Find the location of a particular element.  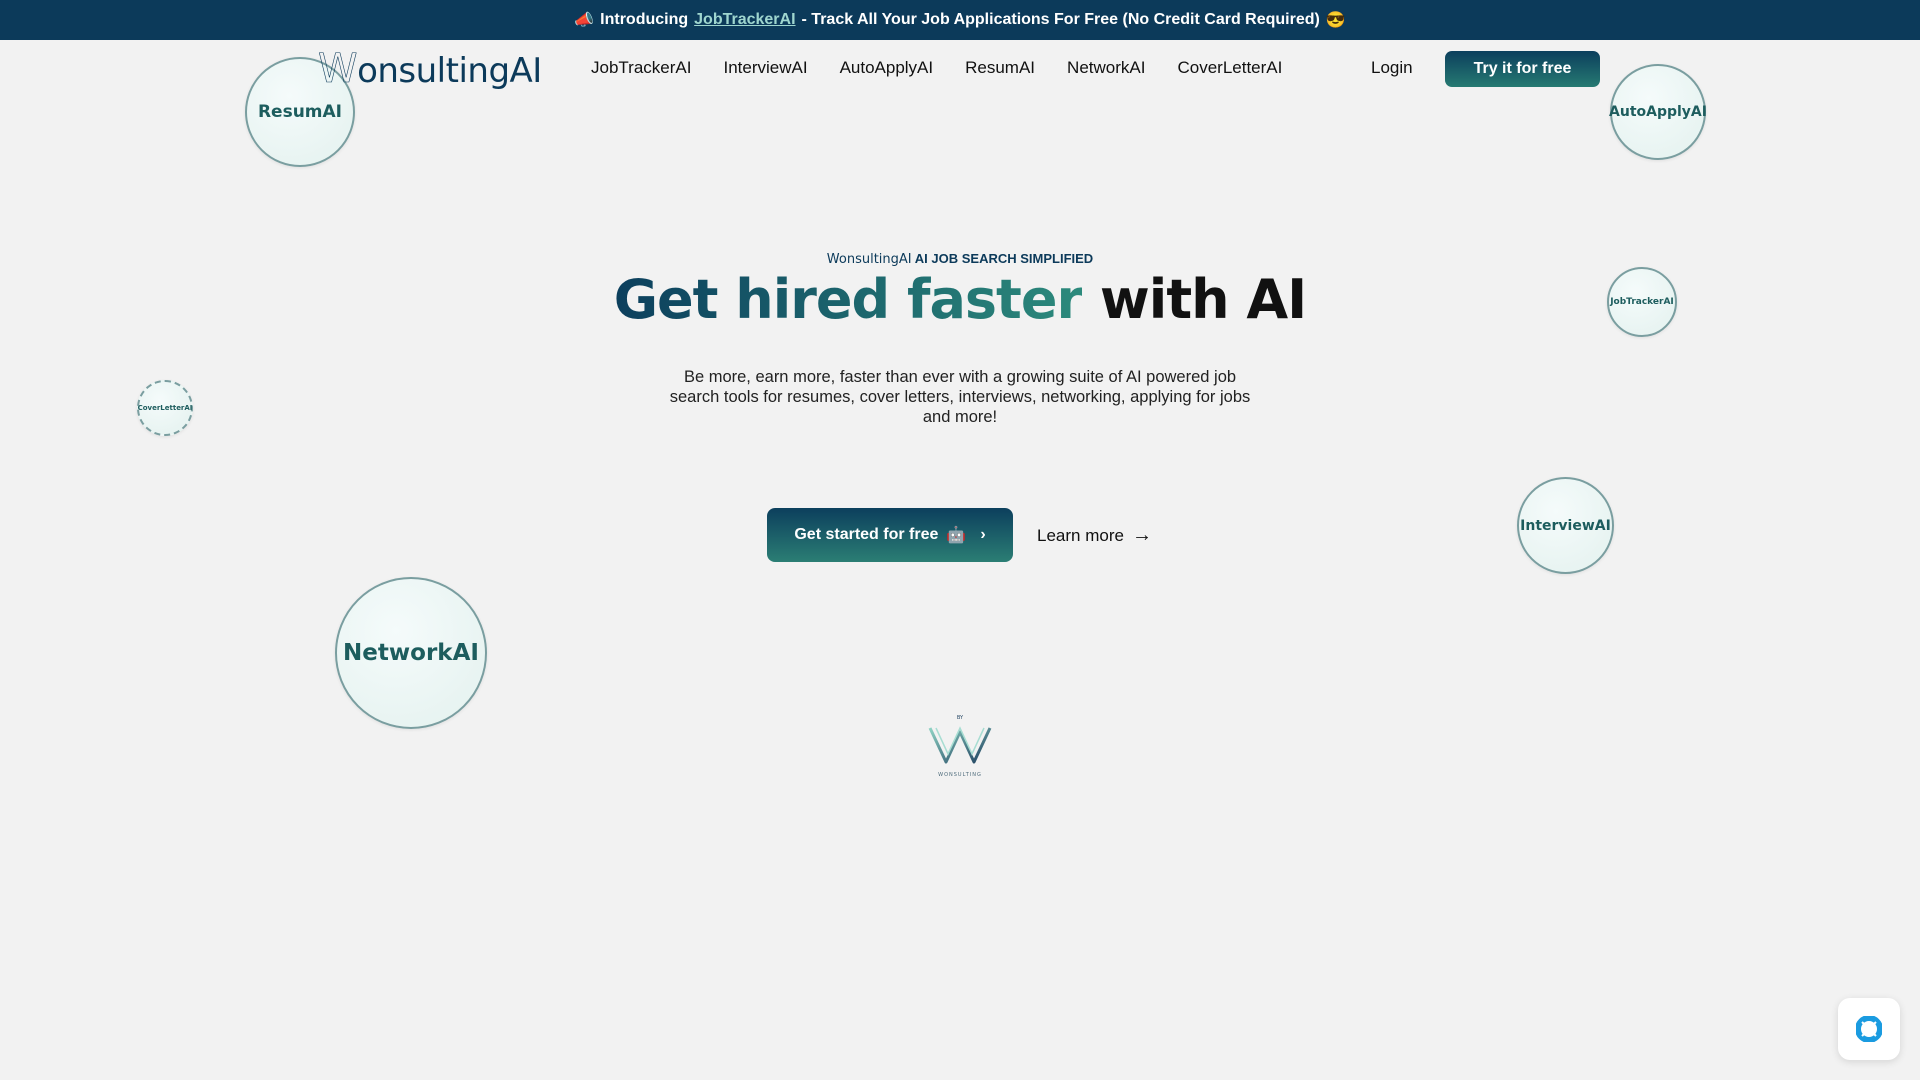

bubble-networkai: NetworkAI is located at coordinates (411, 653).